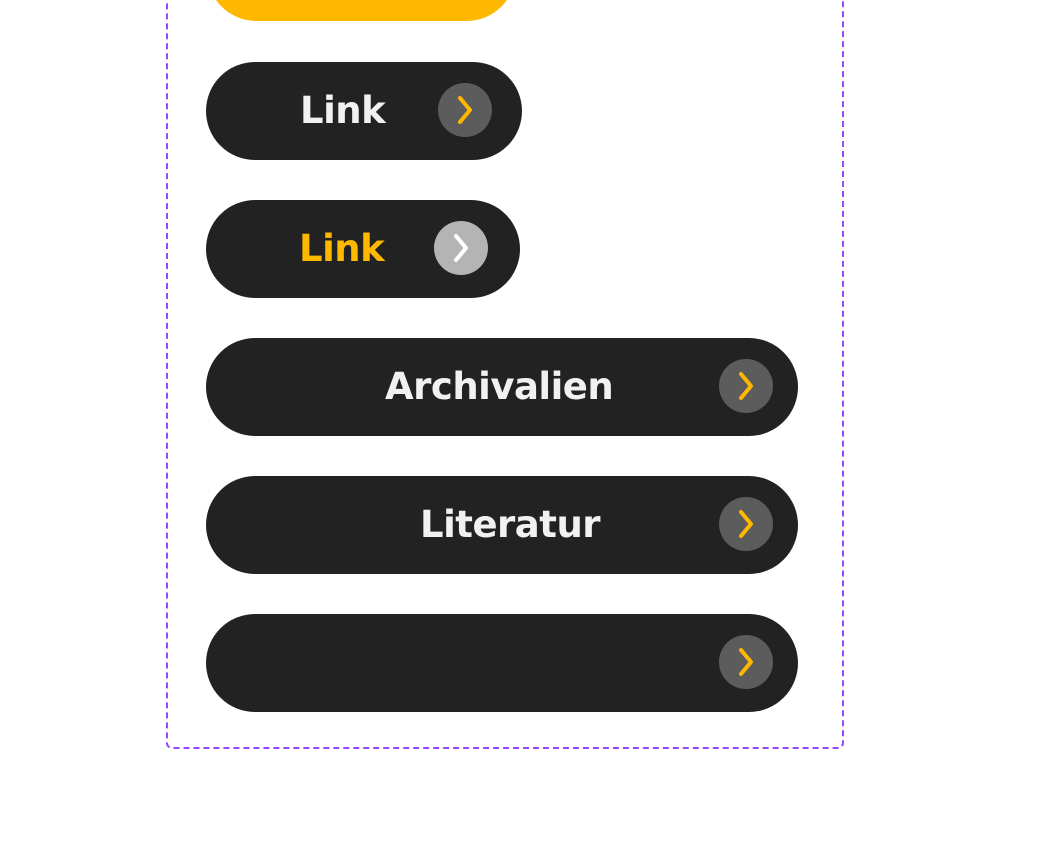 The height and width of the screenshot is (860, 1062). Describe the element at coordinates (510, 524) in the screenshot. I see `literatur-button-label: Literatur` at that location.